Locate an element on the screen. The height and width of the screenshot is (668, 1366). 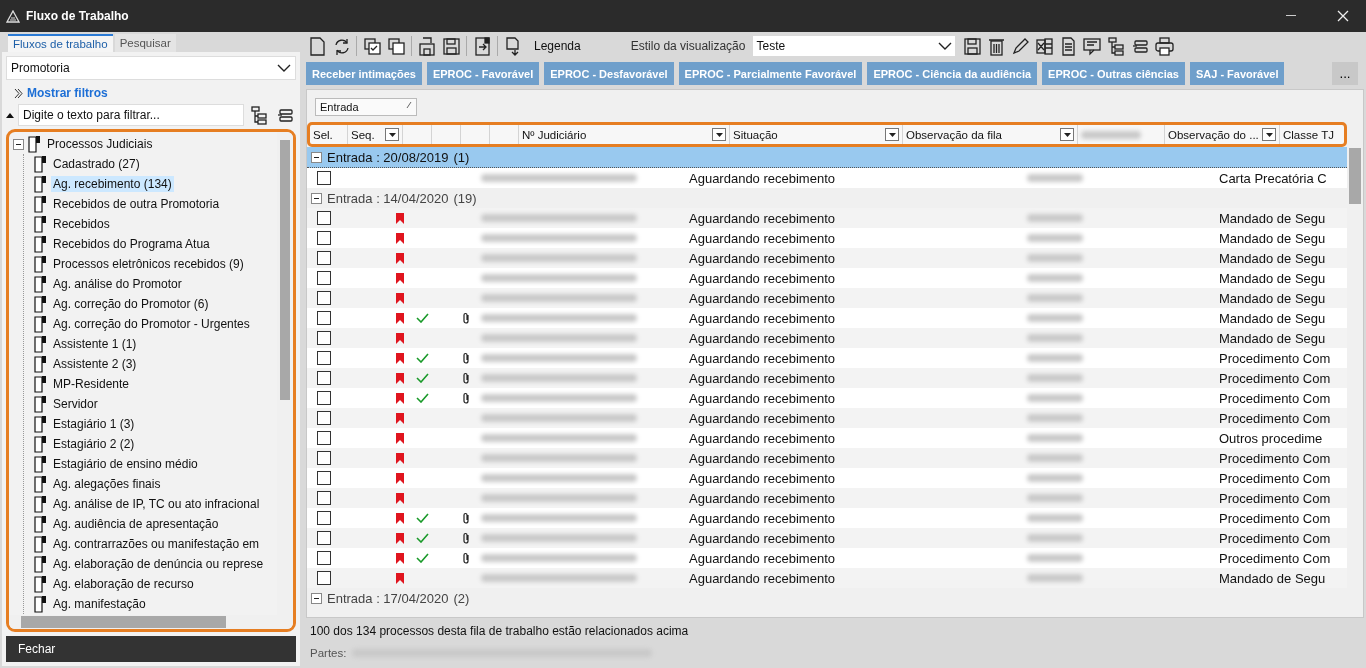
column-header: Nº Judiciário is located at coordinates (554, 134).